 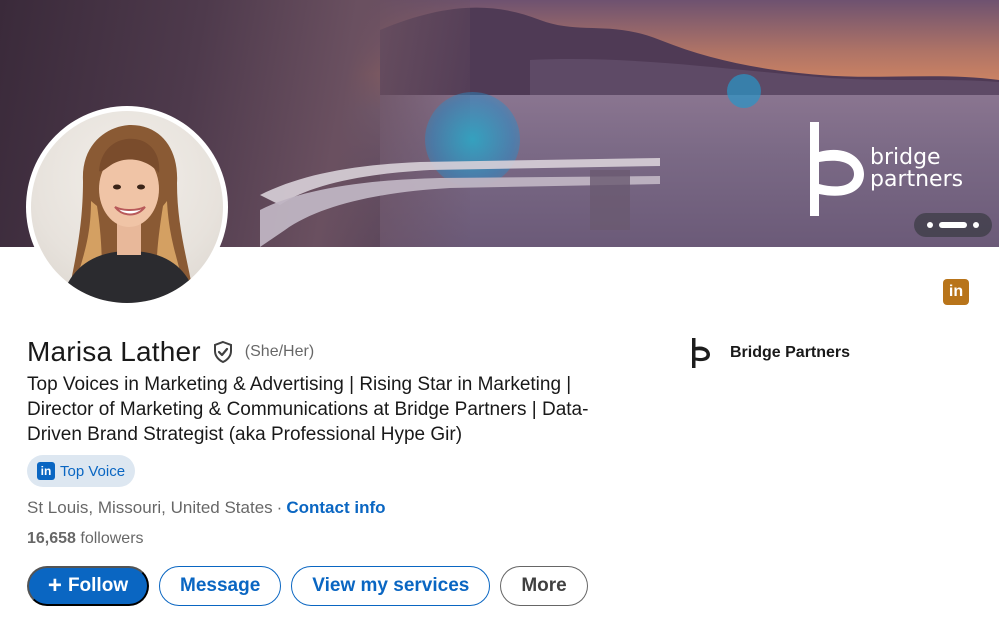 I want to click on company-name: Bridge Partners, so click(x=790, y=352).